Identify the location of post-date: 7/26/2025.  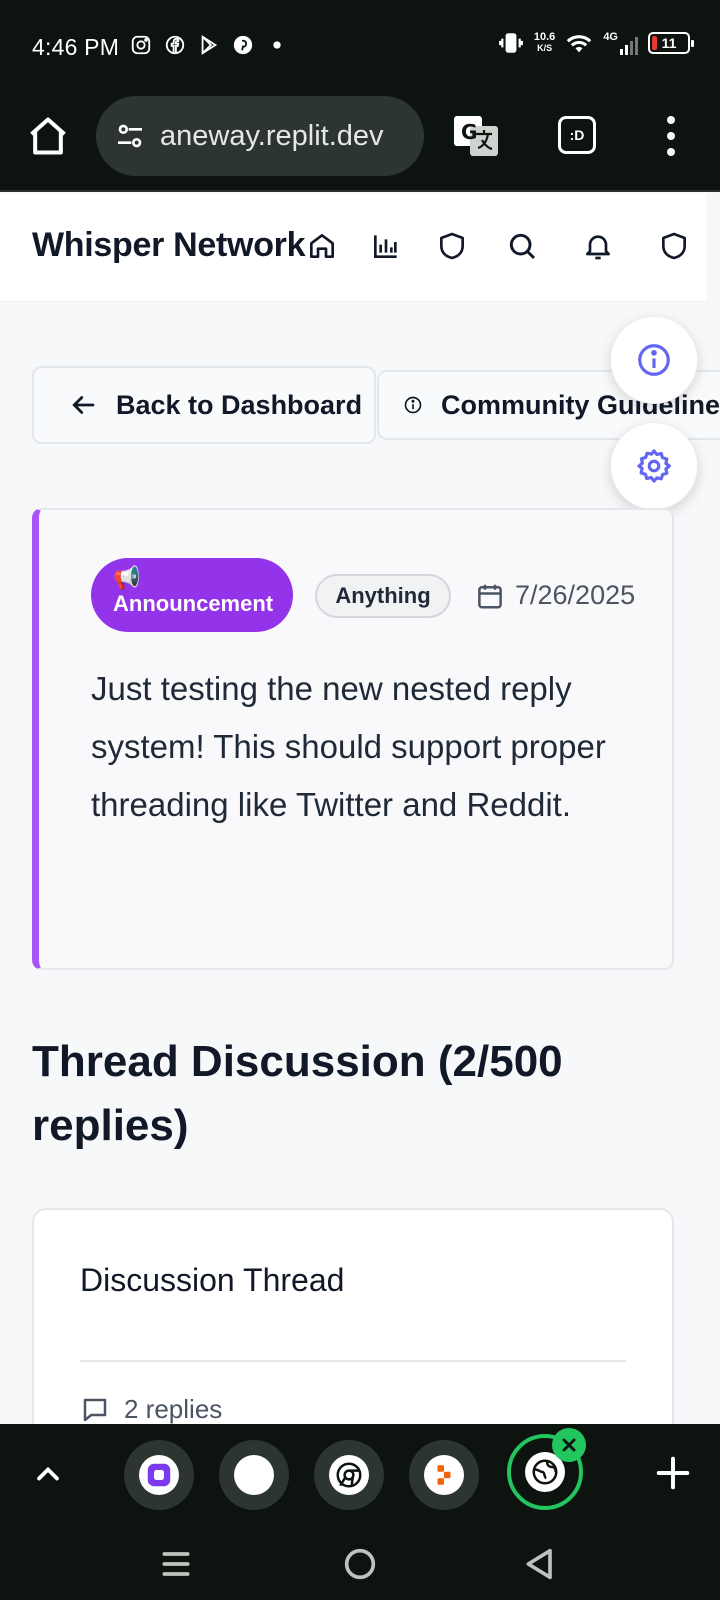
(555, 595).